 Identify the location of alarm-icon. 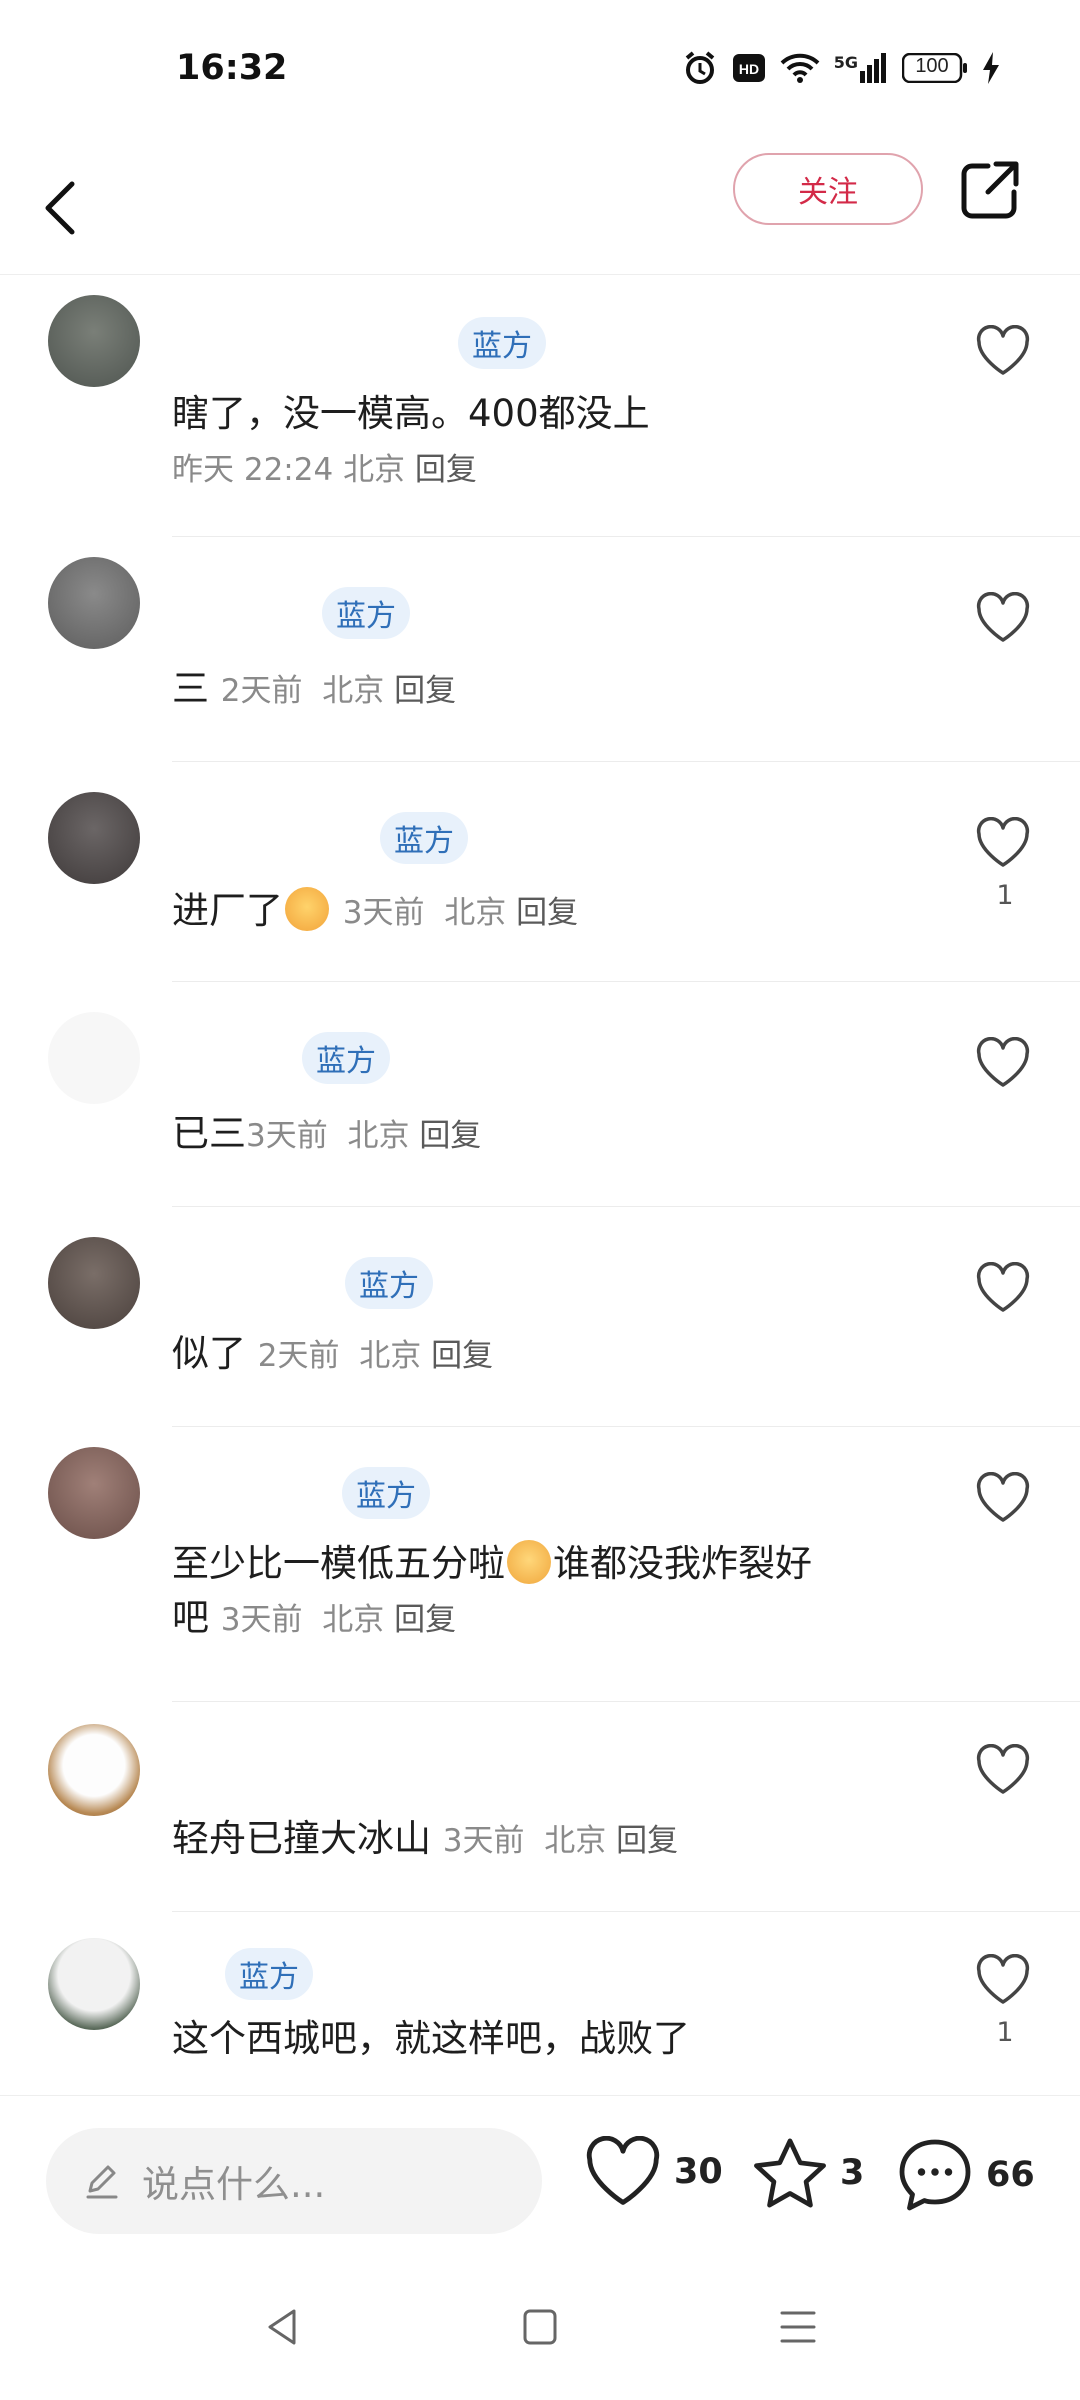
(700, 68).